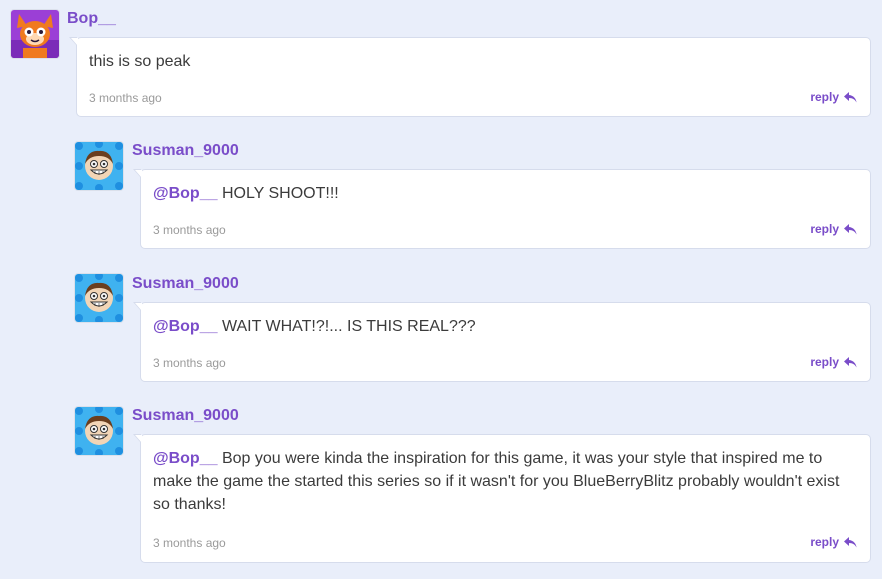 This screenshot has height=579, width=882. Describe the element at coordinates (348, 326) in the screenshot. I see `comment-text: WAIT WHAT!?!... IS THIS REAL???` at that location.